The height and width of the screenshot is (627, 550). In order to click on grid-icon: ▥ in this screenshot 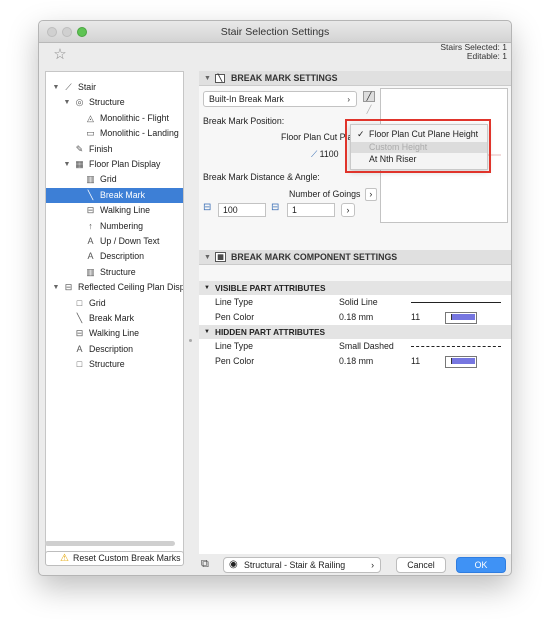, I will do `click(90, 179)`.